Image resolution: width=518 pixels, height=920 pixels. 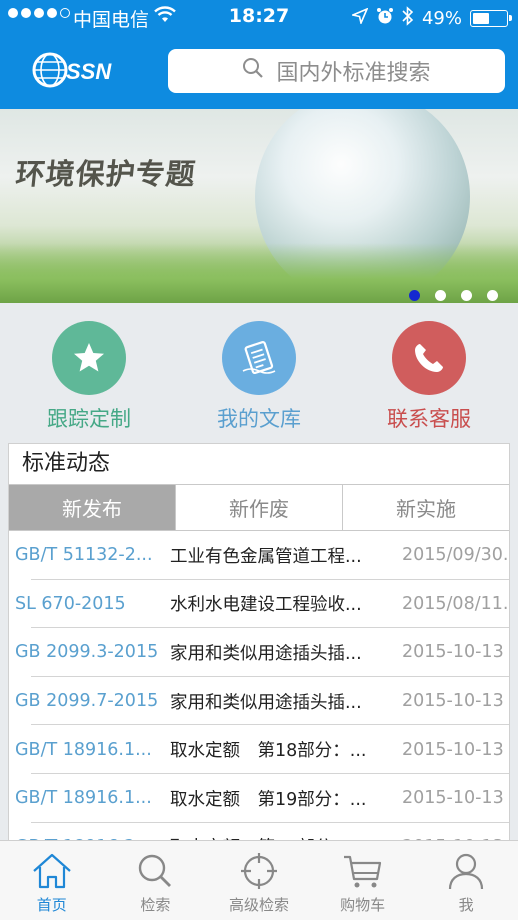 What do you see at coordinates (258, 871) in the screenshot?
I see `crosshair-icon` at bounding box center [258, 871].